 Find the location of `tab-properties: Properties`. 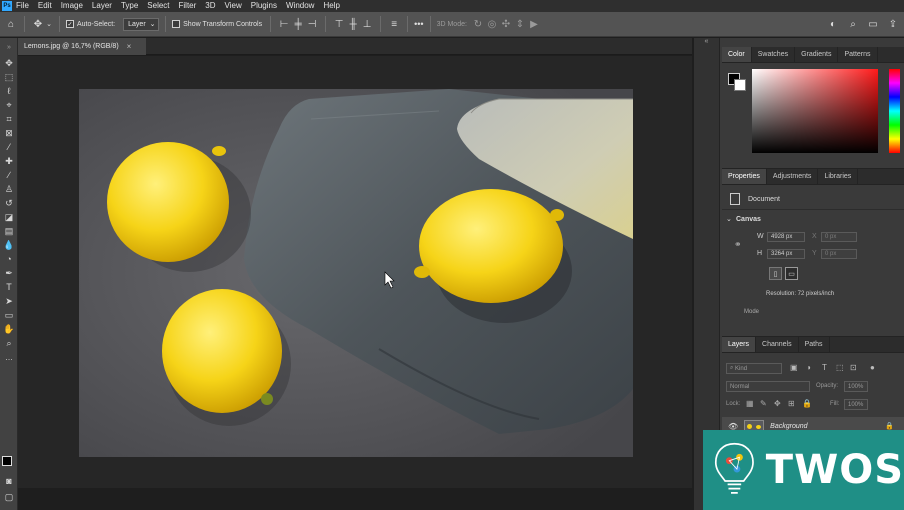

tab-properties: Properties is located at coordinates (744, 176).